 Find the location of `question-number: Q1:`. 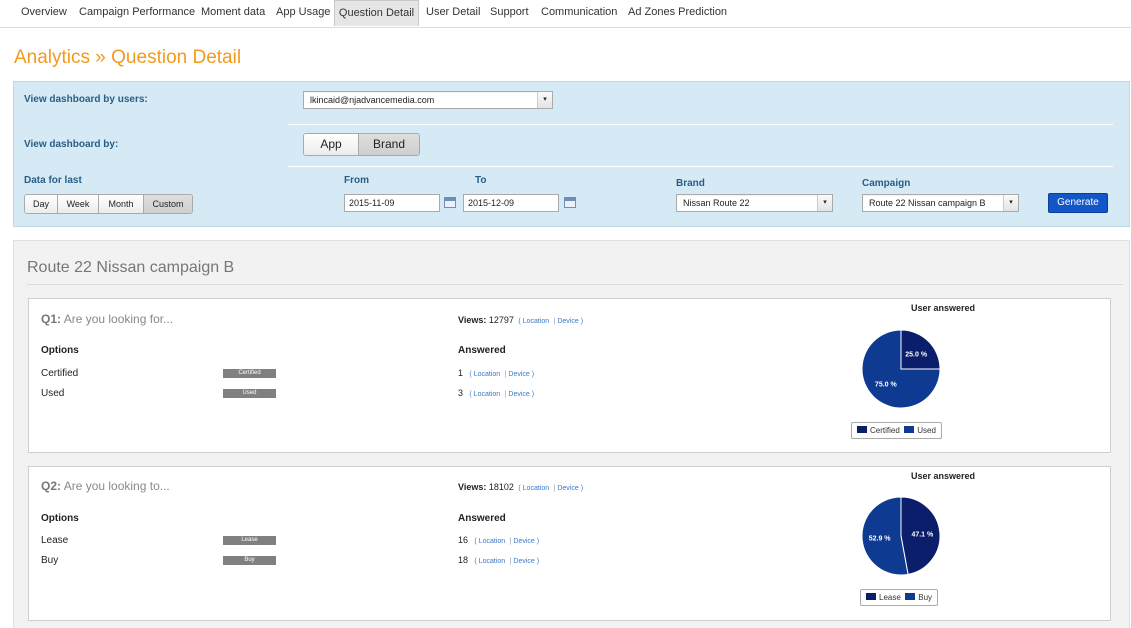

question-number: Q1: is located at coordinates (51, 319).